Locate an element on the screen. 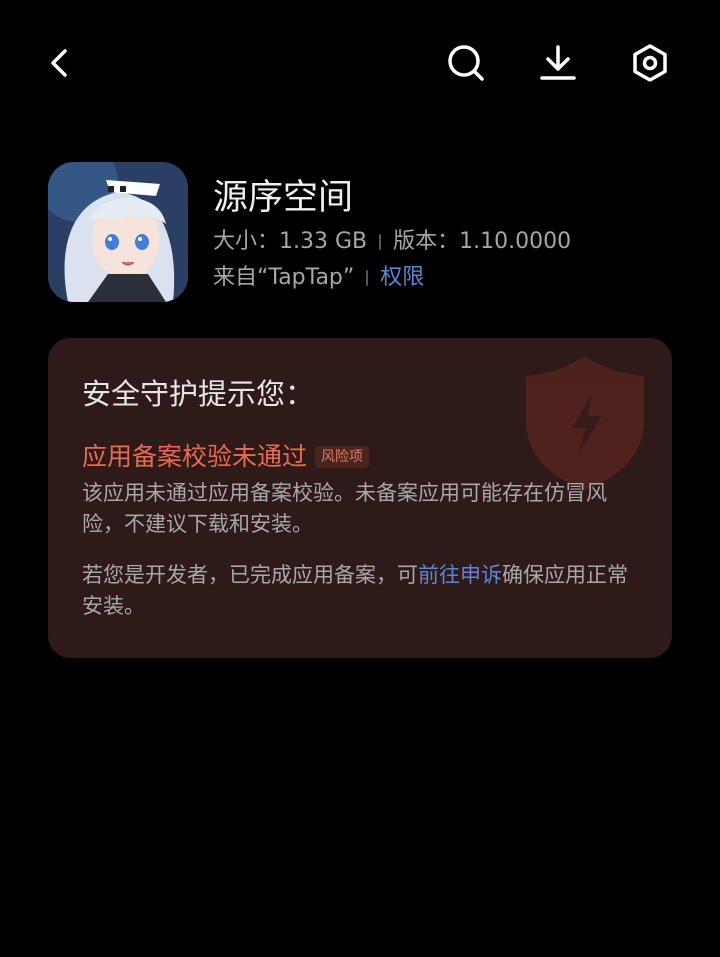 The image size is (720, 957). permissions-link: 权限 is located at coordinates (402, 278).